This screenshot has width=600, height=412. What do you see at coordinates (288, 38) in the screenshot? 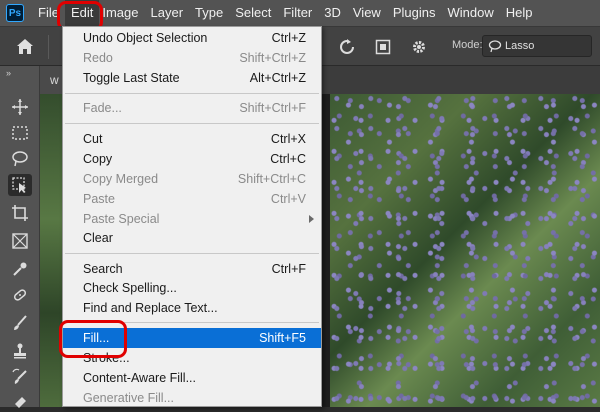
I see `menu-item-shortcut: Ctrl+Z` at bounding box center [288, 38].